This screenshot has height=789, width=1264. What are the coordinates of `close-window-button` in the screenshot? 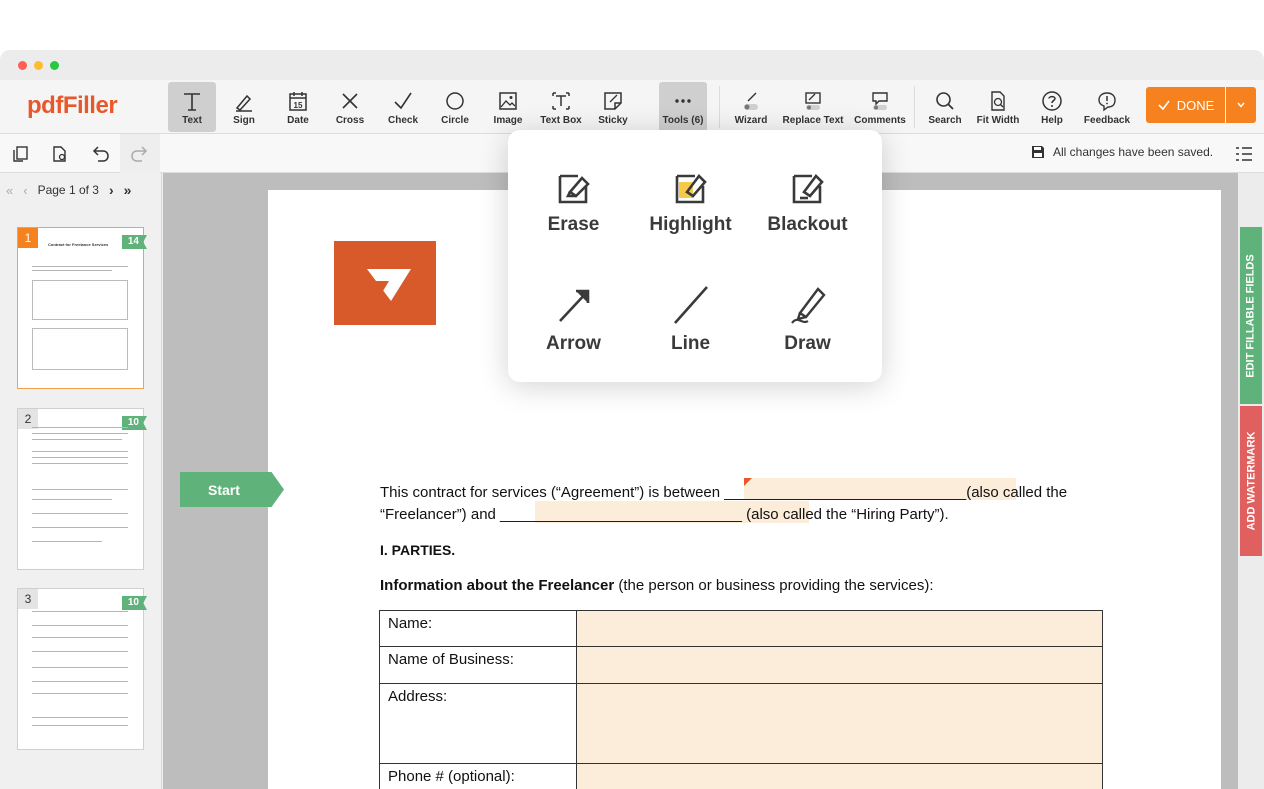 It's located at (22, 65).